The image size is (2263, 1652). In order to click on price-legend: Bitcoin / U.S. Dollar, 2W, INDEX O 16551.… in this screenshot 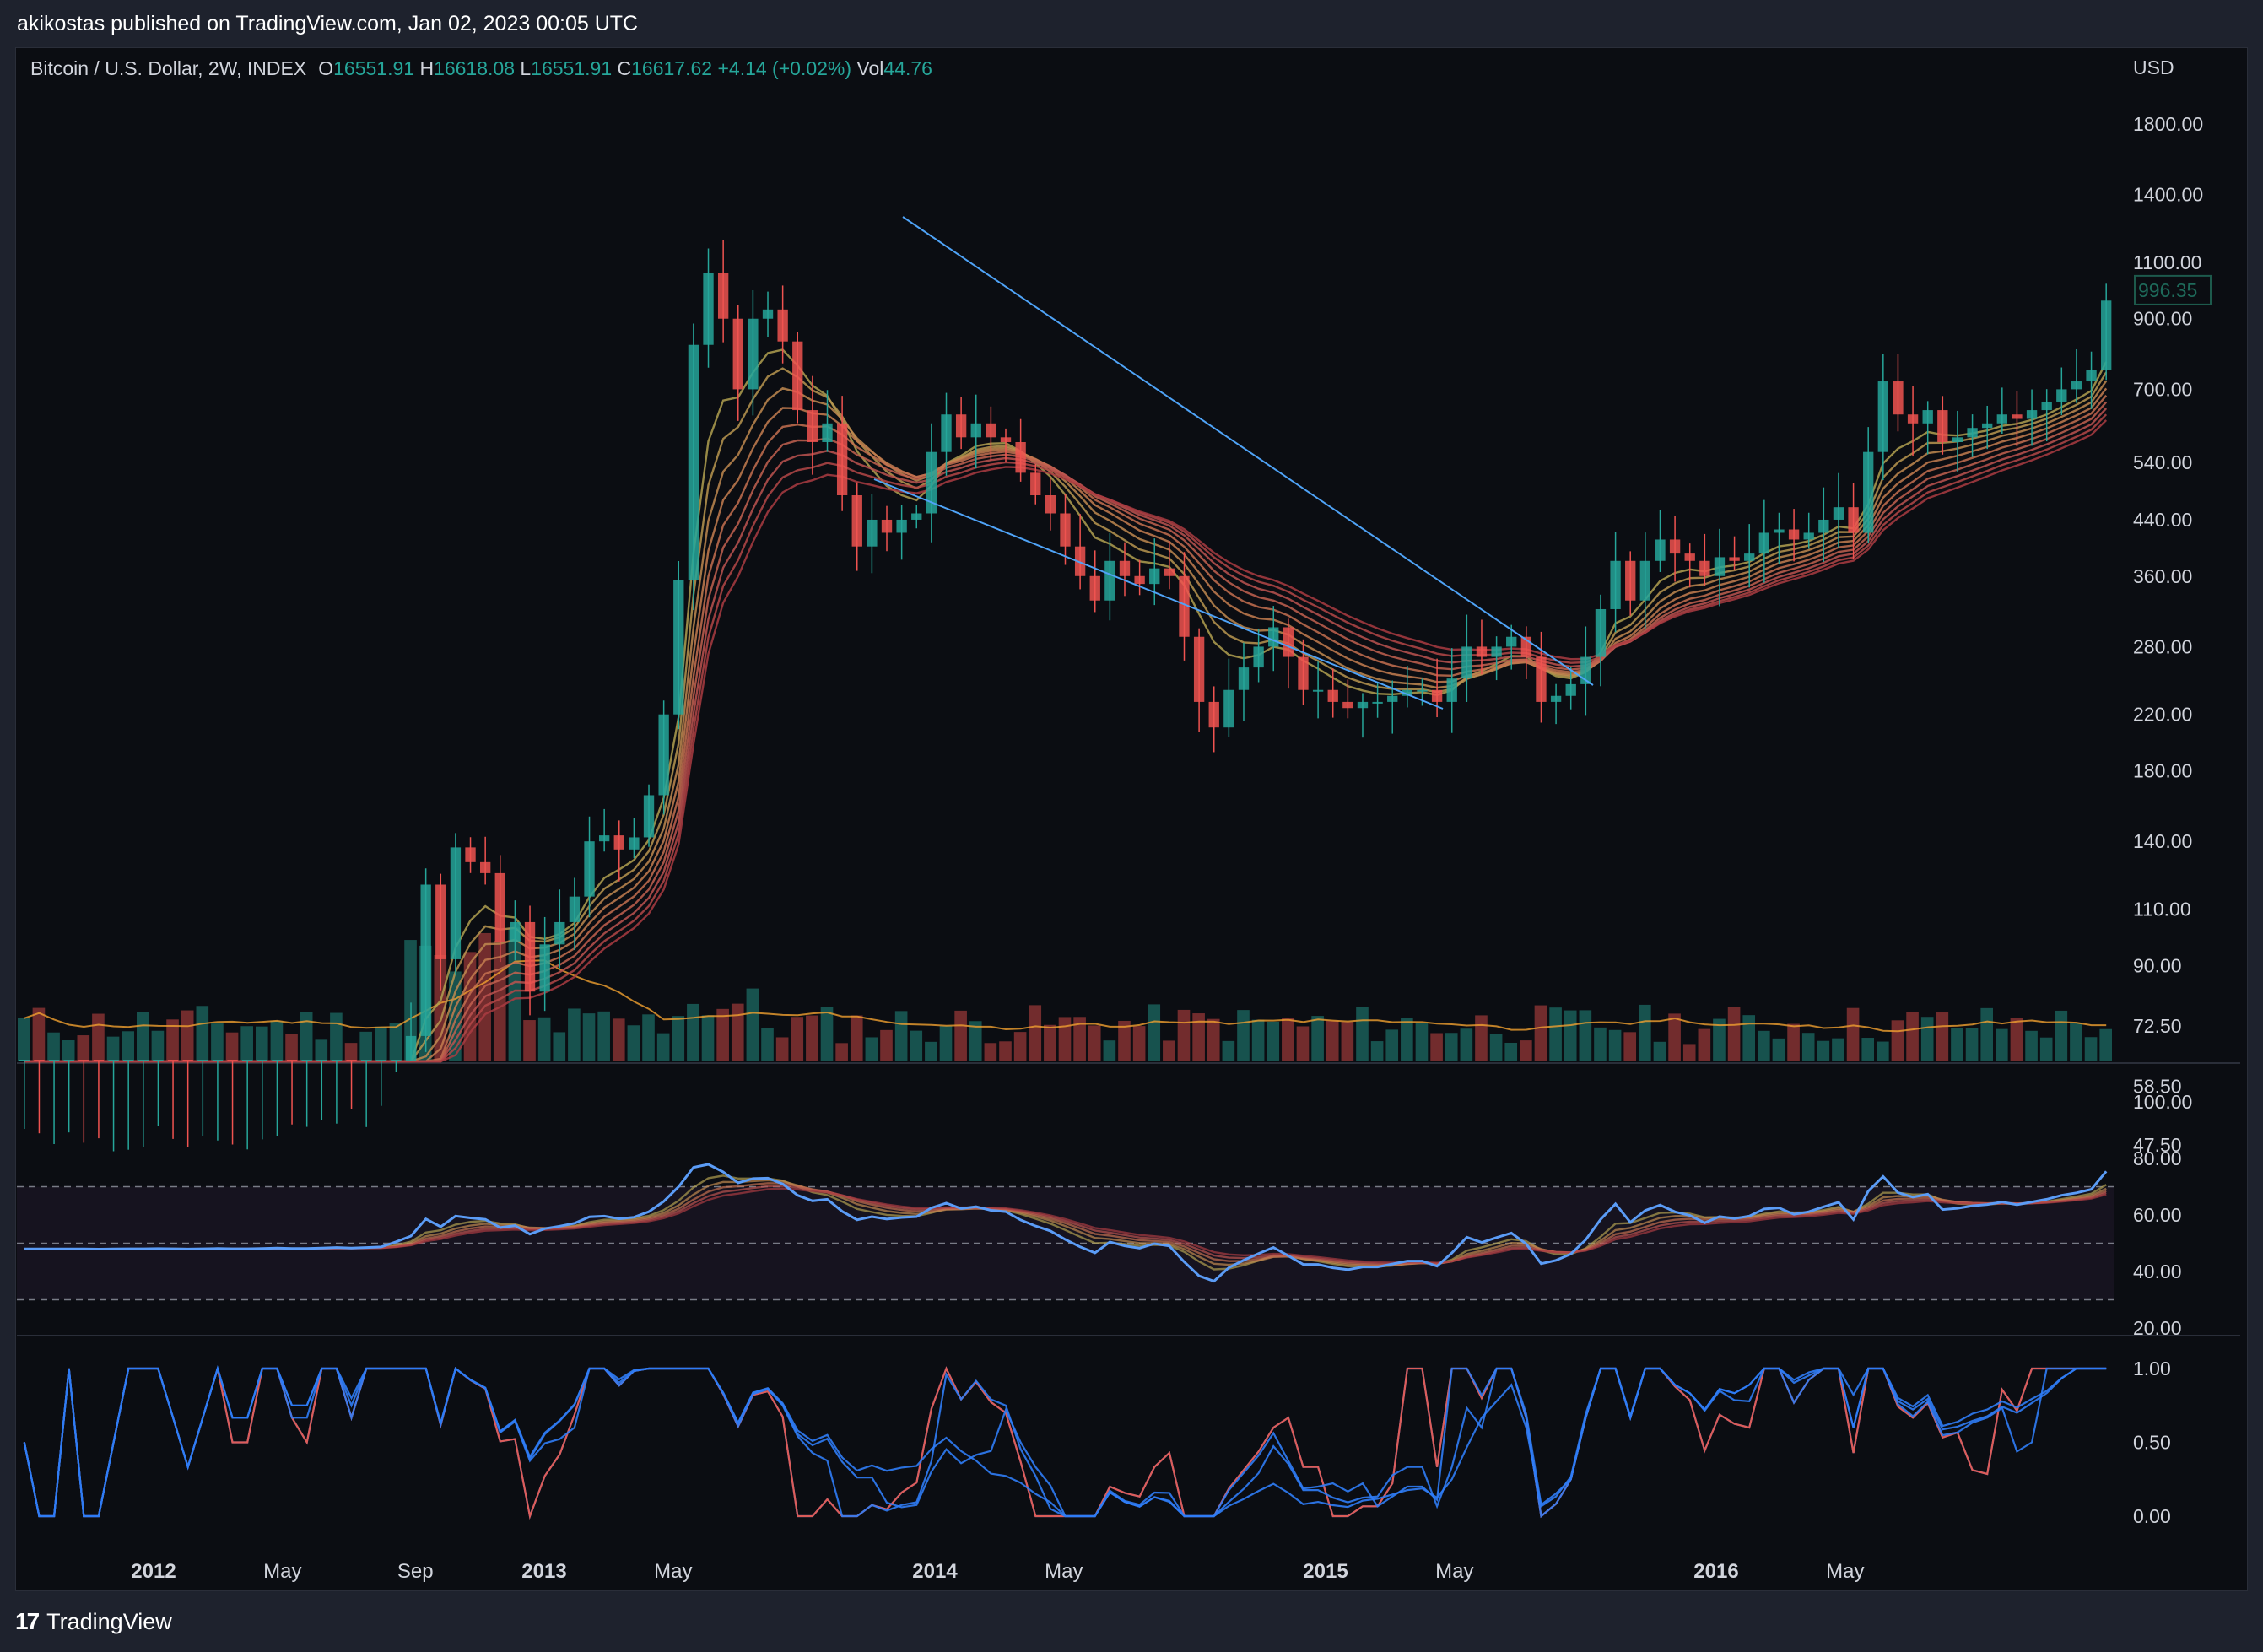, I will do `click(481, 68)`.